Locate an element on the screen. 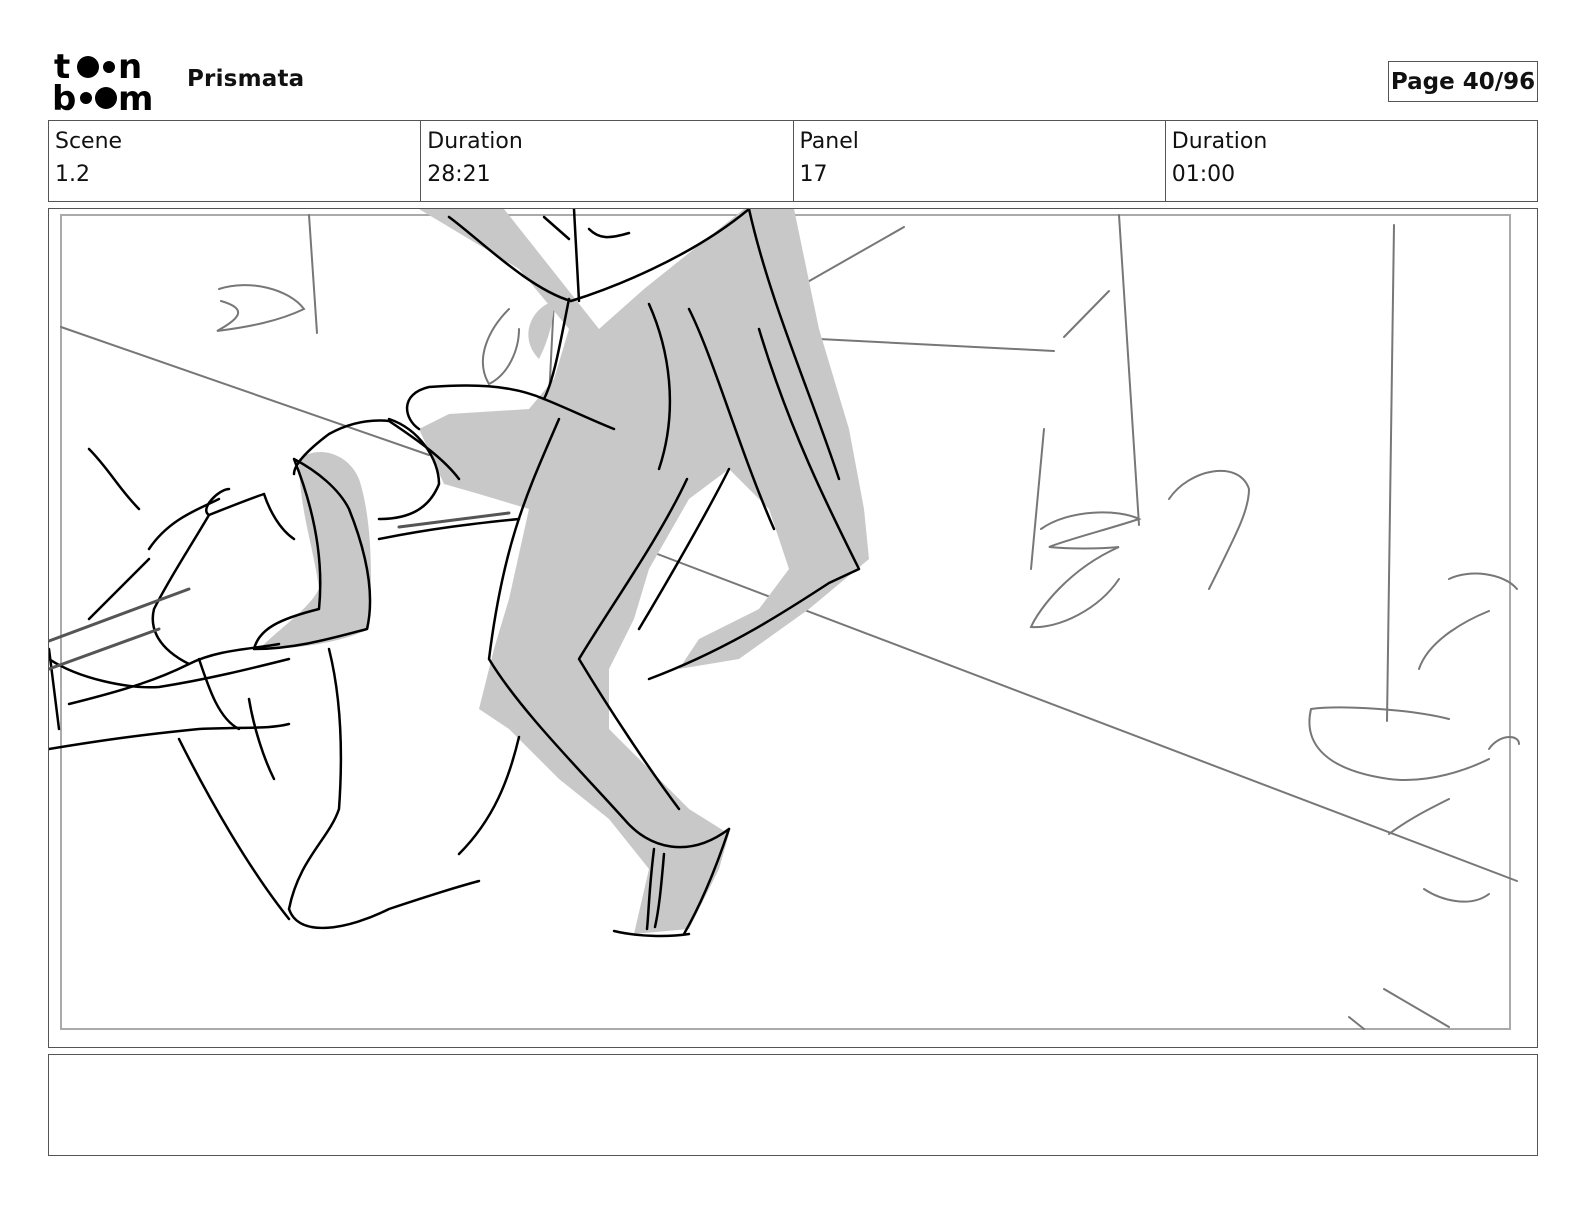 The image size is (1584, 1224). panel-cell: Panel 17 is located at coordinates (980, 161).